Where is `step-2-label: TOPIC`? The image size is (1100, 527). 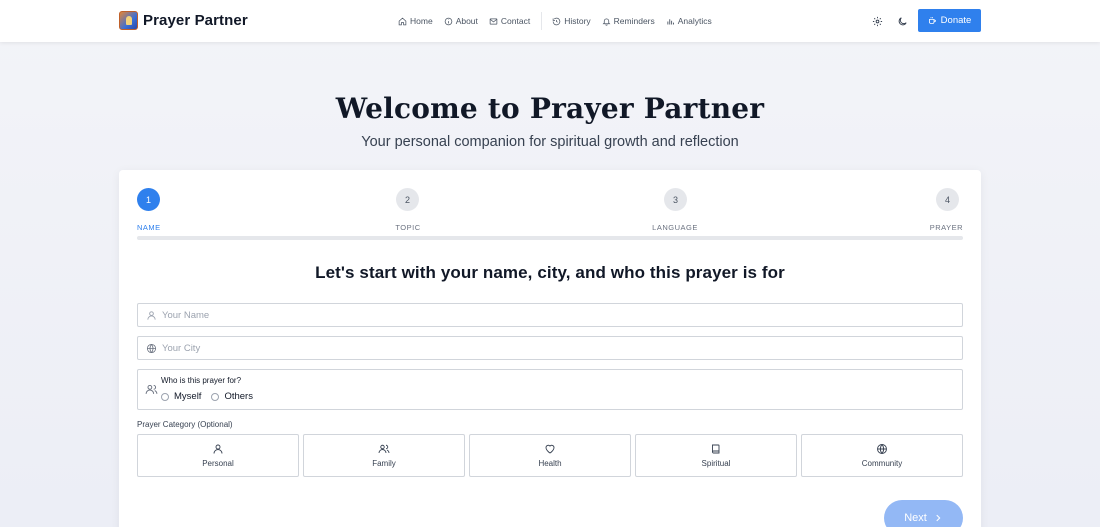
step-2-label: TOPIC is located at coordinates (408, 227).